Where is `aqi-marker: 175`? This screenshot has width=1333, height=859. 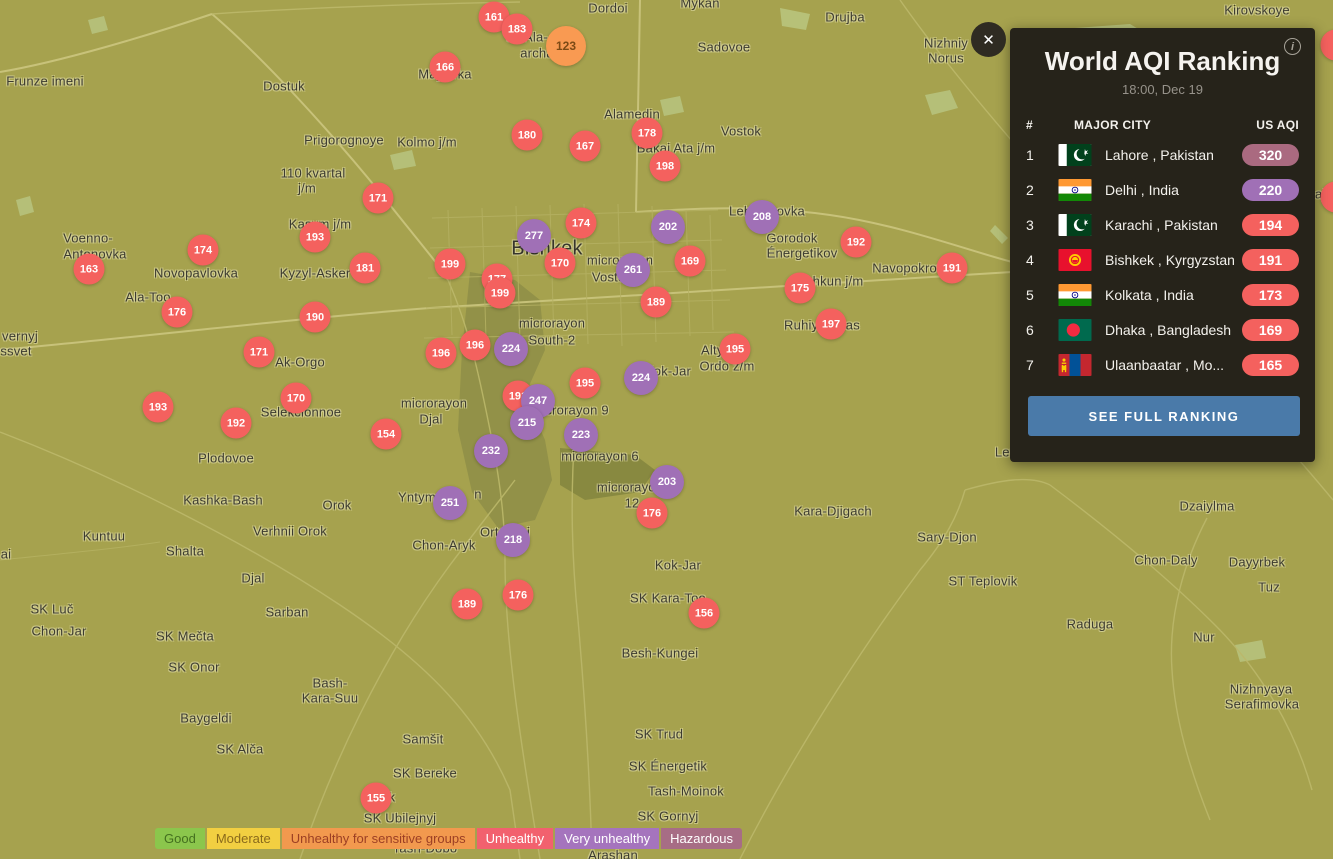 aqi-marker: 175 is located at coordinates (800, 288).